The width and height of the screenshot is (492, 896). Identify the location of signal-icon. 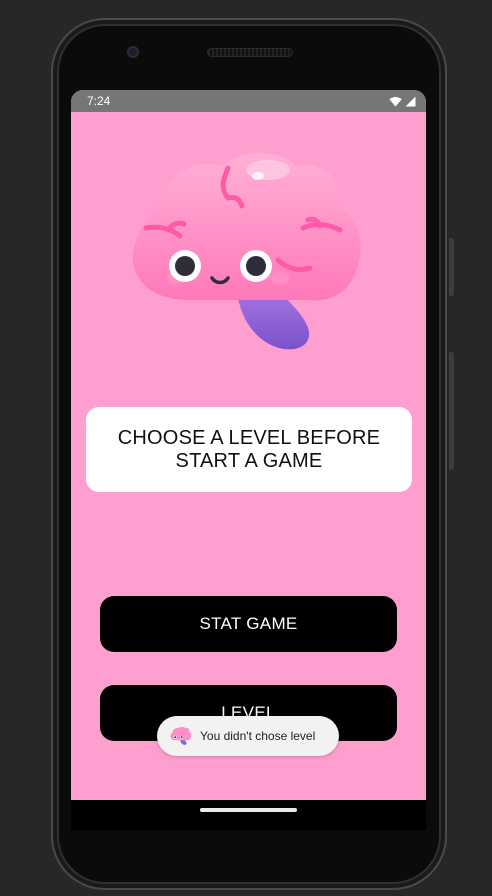
(410, 101).